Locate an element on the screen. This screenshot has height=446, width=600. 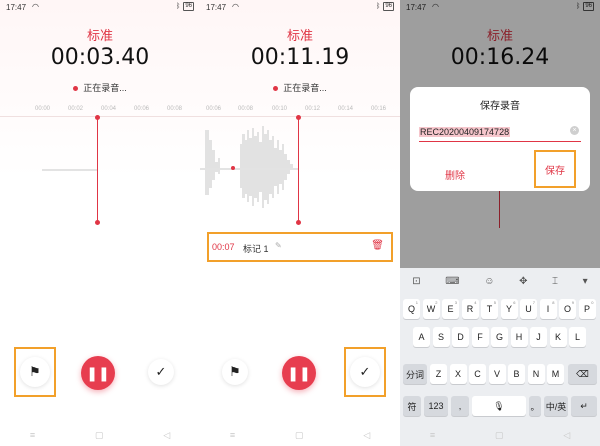
backspace-key: ⌫ is located at coordinates (582, 374).